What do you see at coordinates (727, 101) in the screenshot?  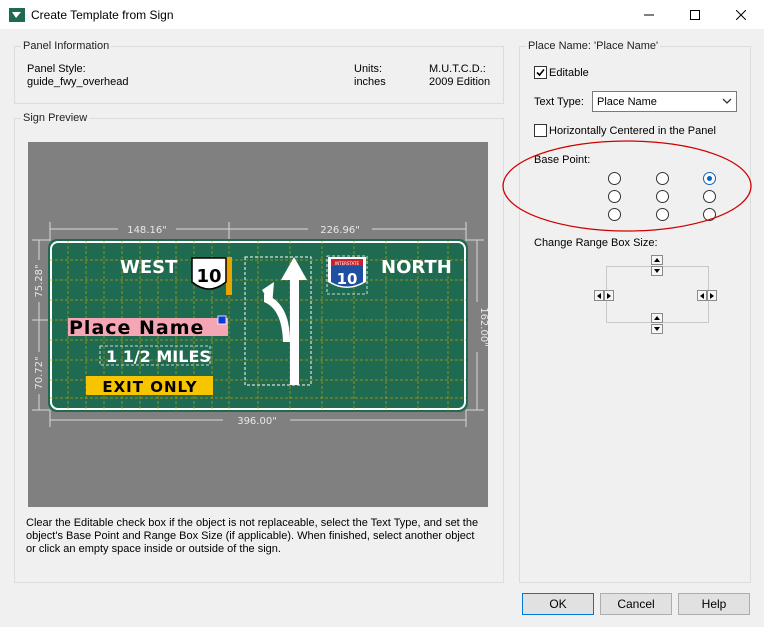 I see `chevron-down-icon` at bounding box center [727, 101].